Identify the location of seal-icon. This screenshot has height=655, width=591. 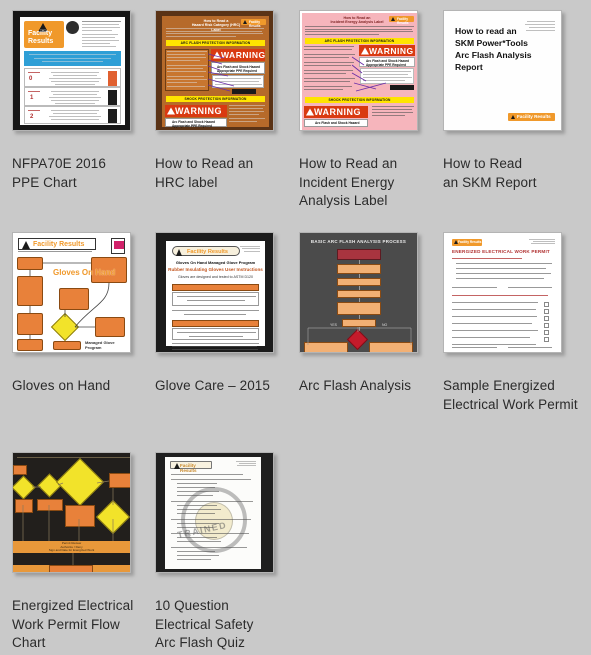
(72, 27).